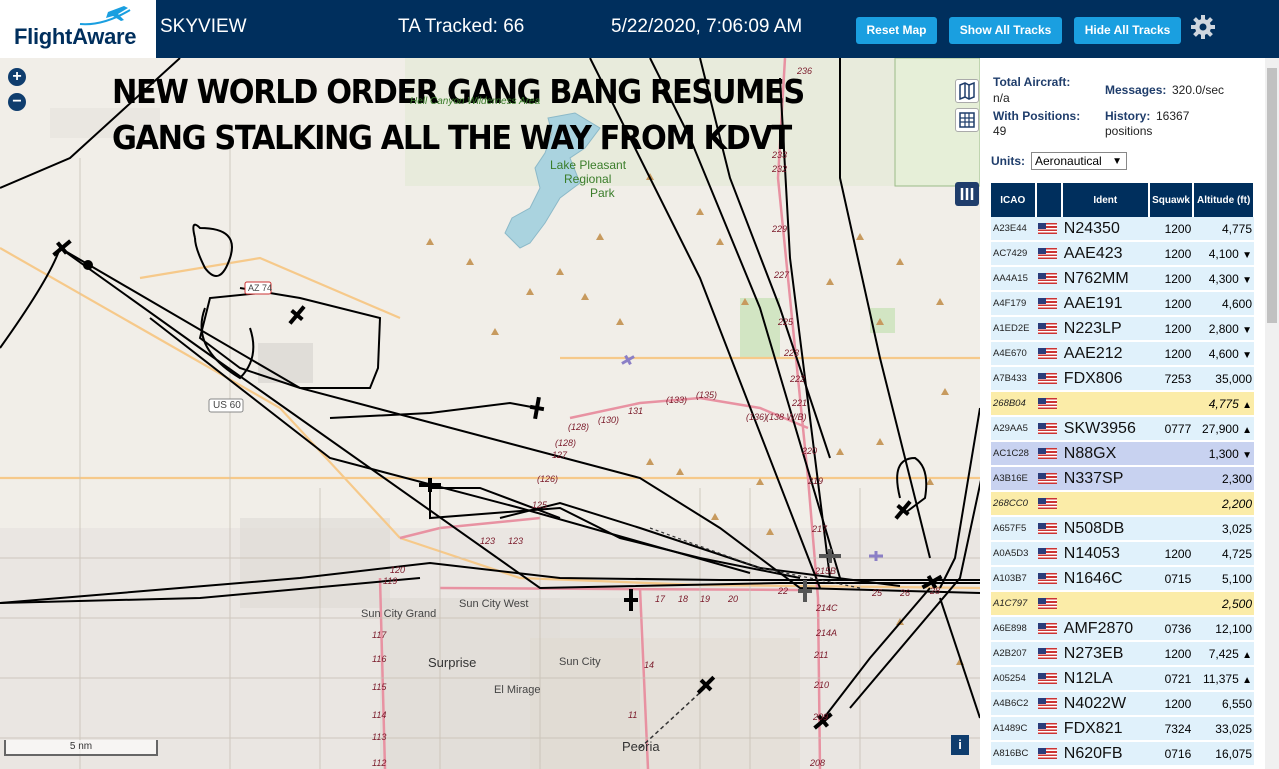  What do you see at coordinates (1122, 504) in the screenshot?
I see `table-row: 268CC0 2,200` at bounding box center [1122, 504].